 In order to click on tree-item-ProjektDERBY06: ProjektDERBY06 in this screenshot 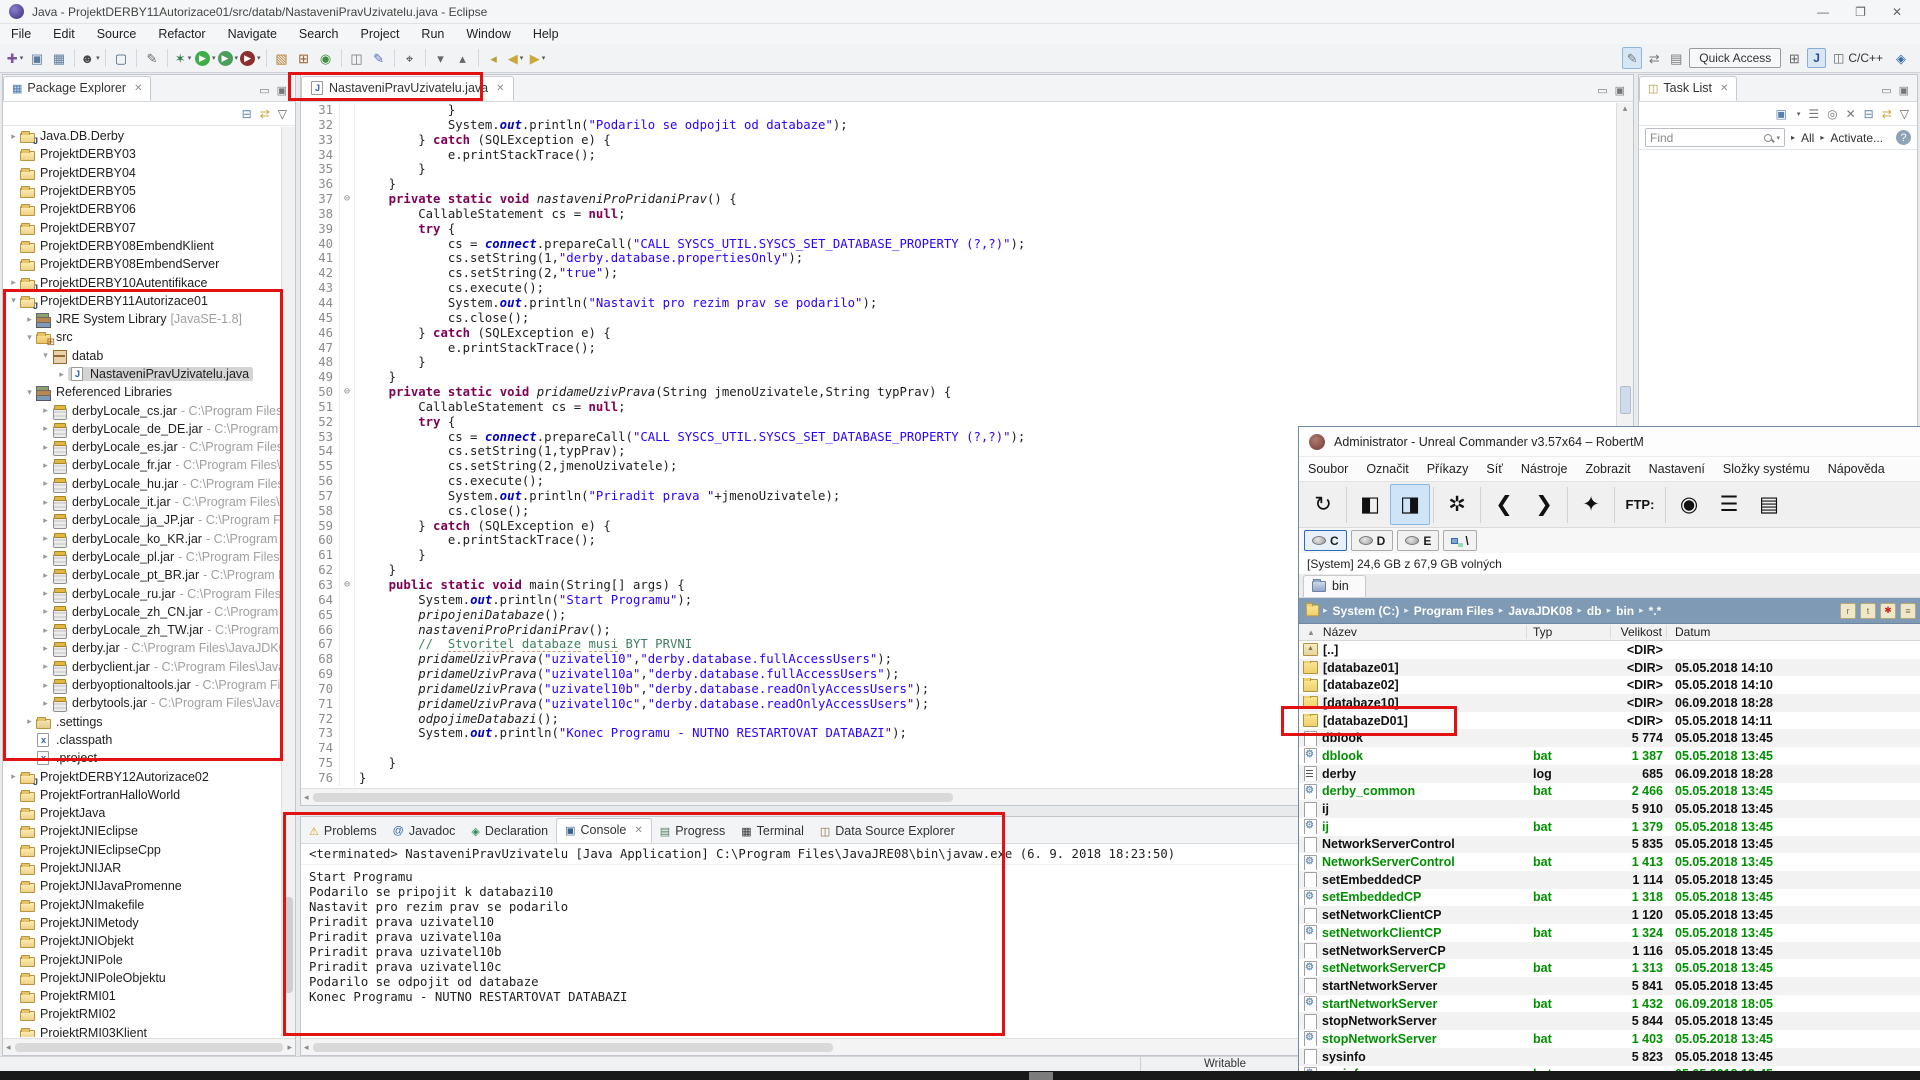, I will do `click(142, 209)`.